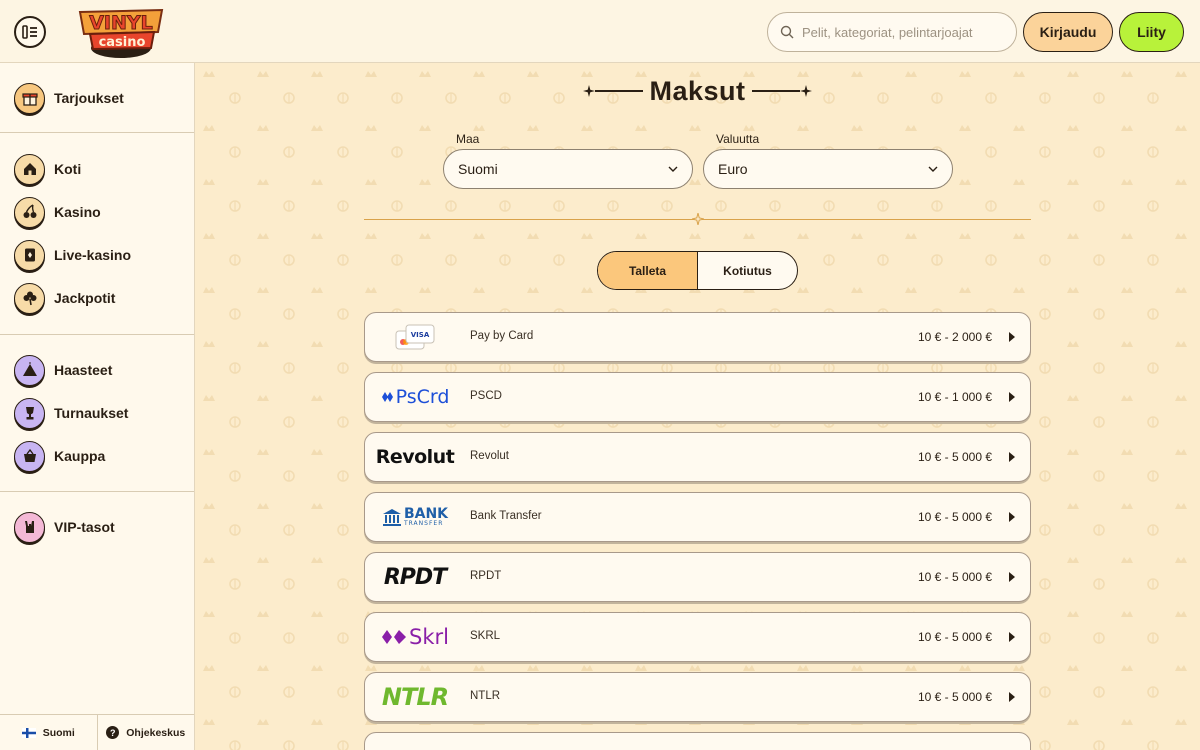 The width and height of the screenshot is (1200, 750). Describe the element at coordinates (415, 397) in the screenshot. I see `pscrd-logo: PsCrd` at that location.